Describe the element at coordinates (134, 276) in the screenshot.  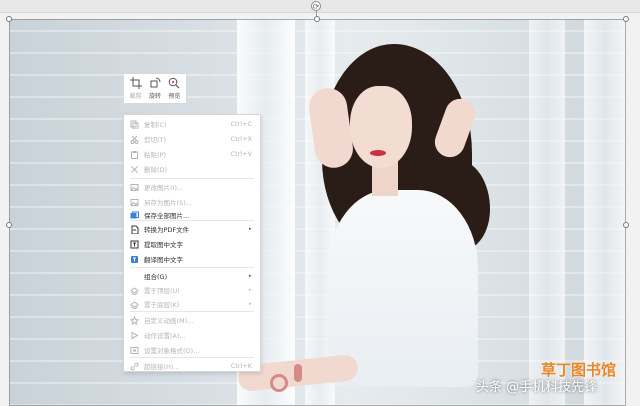
I see `menu-item-icon-slot` at that location.